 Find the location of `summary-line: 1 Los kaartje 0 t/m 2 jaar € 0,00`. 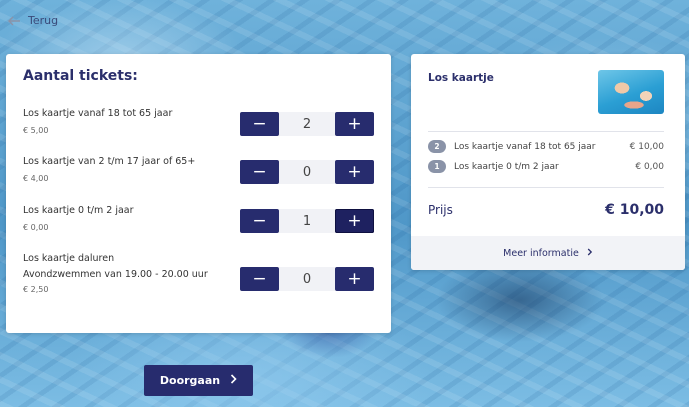

summary-line: 1 Los kaartje 0 t/m 2 jaar € 0,00 is located at coordinates (546, 166).